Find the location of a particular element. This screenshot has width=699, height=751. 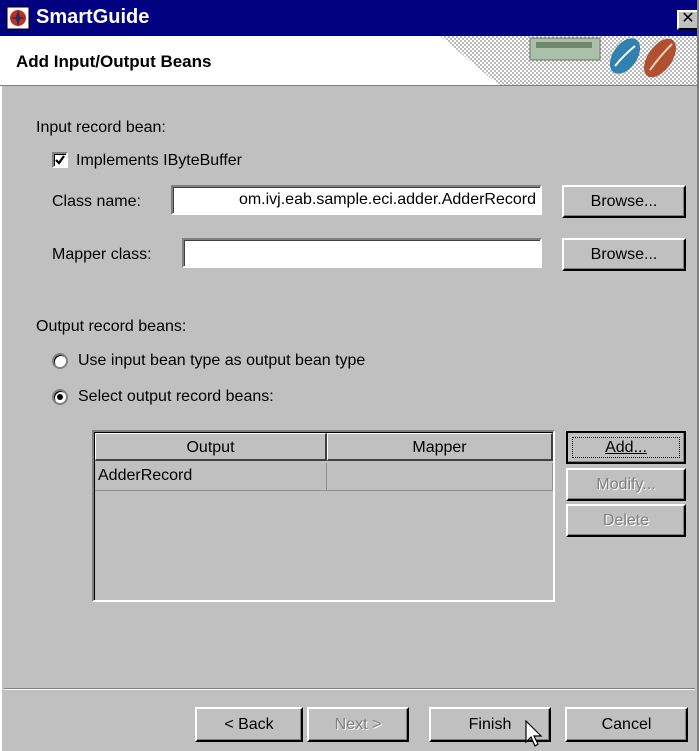

column-header-output: Output is located at coordinates (211, 447).